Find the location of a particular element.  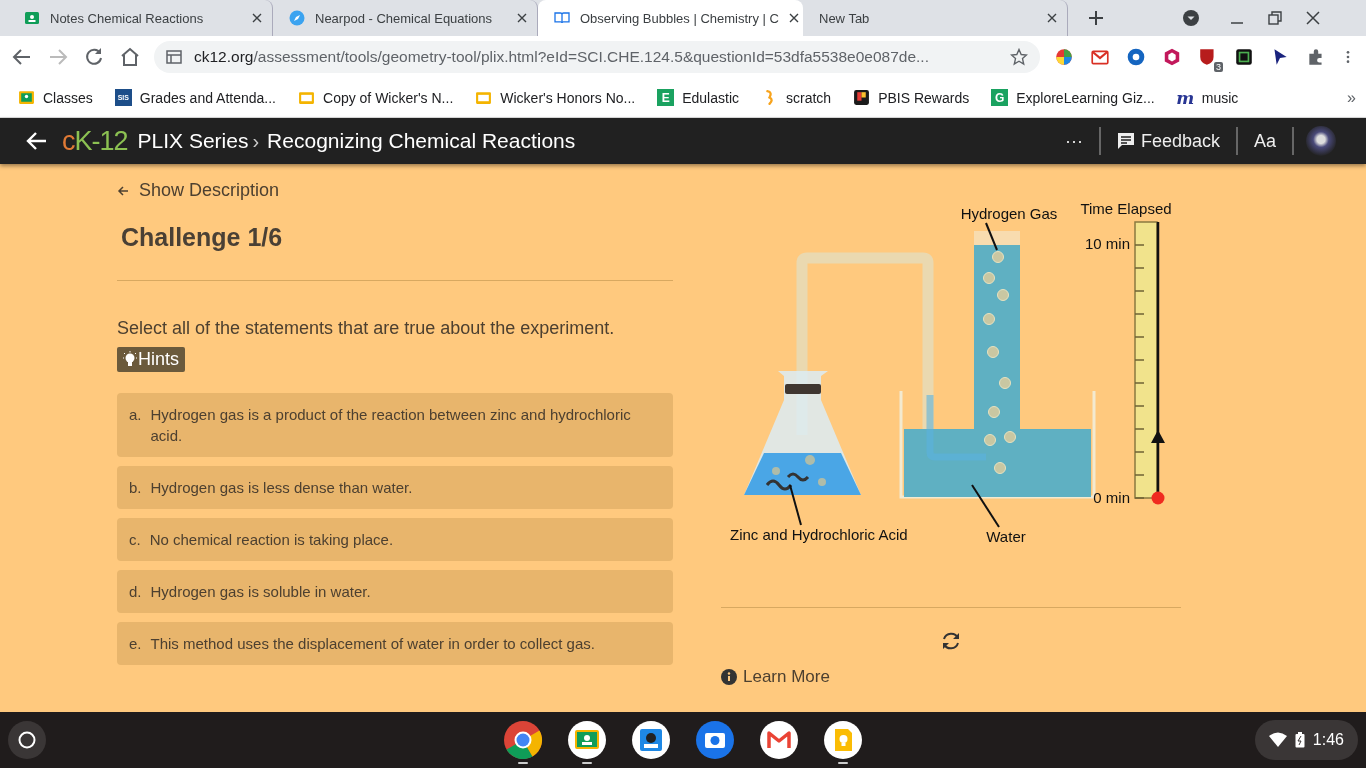

bookmark-link: Classes is located at coordinates (68, 97).